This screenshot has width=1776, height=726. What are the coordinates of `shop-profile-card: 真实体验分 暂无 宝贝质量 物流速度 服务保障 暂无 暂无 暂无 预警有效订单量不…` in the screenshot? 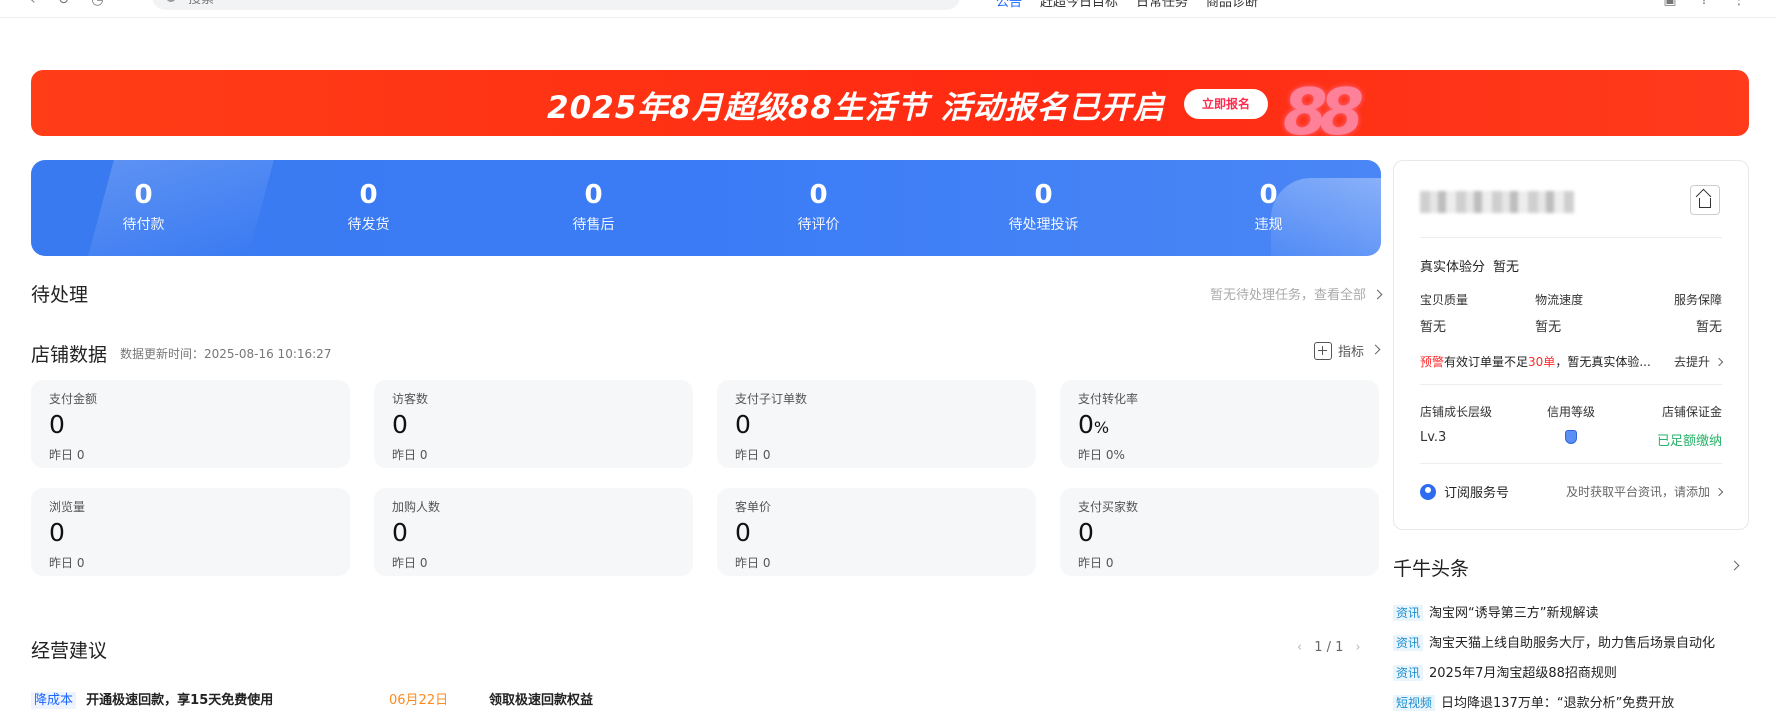 It's located at (1571, 345).